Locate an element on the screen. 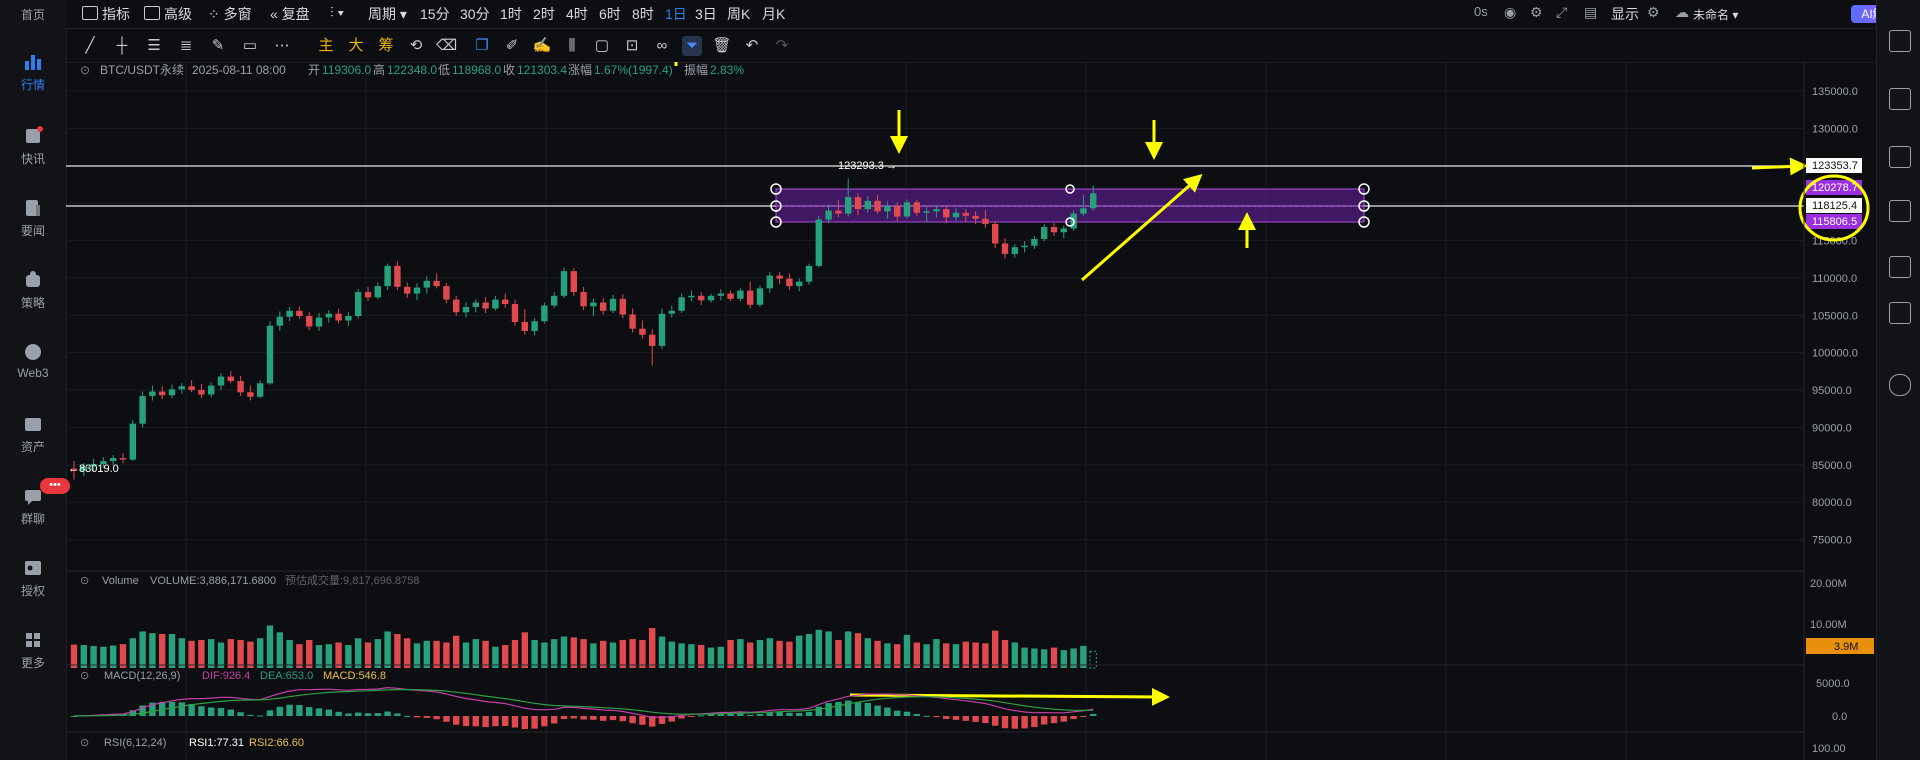 The image size is (1920, 760). nav-item-flash: 快讯 is located at coordinates (33, 146).